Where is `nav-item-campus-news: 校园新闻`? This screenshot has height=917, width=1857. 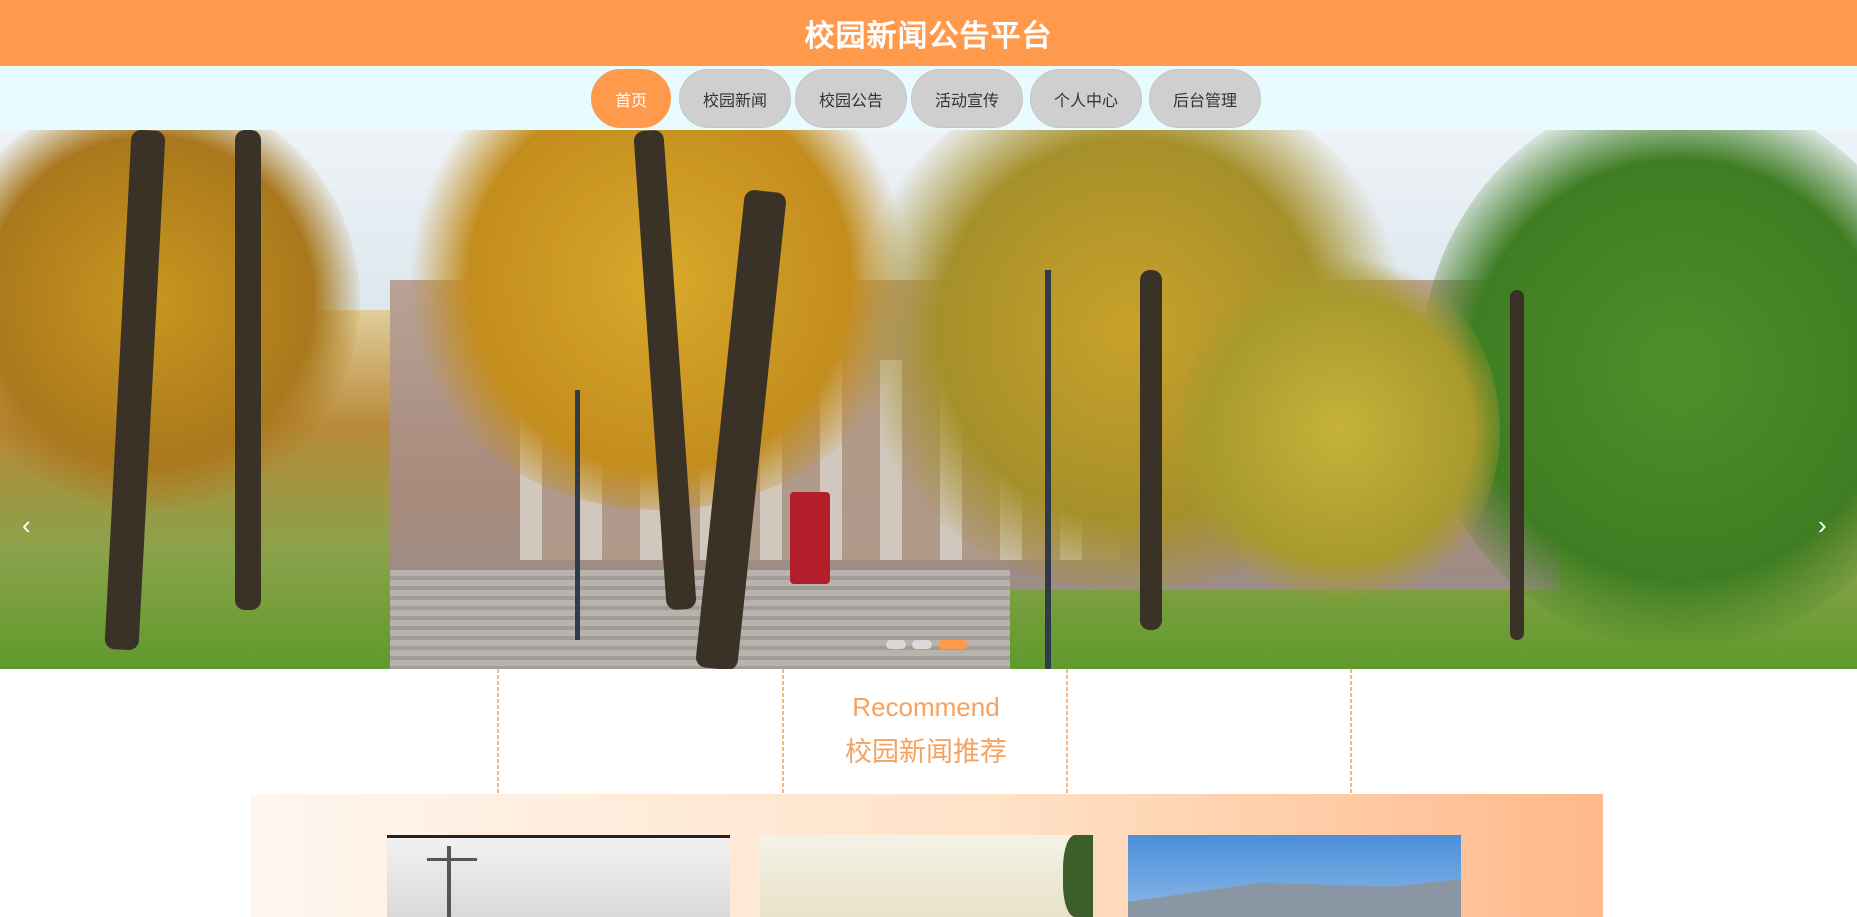 nav-item-campus-news: 校园新闻 is located at coordinates (735, 98).